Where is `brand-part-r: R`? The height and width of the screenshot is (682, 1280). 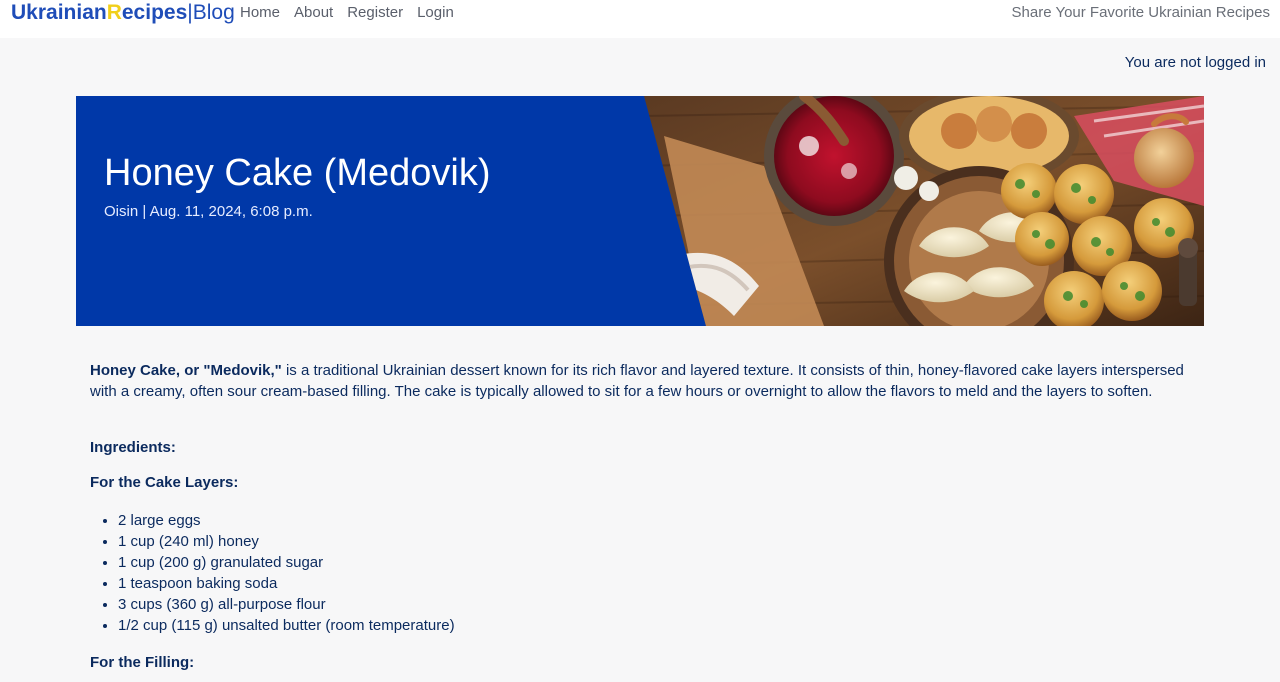 brand-part-r: R is located at coordinates (114, 12).